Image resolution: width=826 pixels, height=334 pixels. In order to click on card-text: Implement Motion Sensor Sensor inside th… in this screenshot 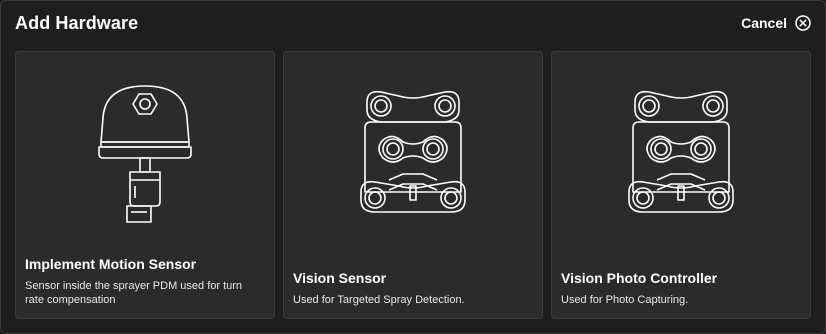, I will do `click(143, 281)`.